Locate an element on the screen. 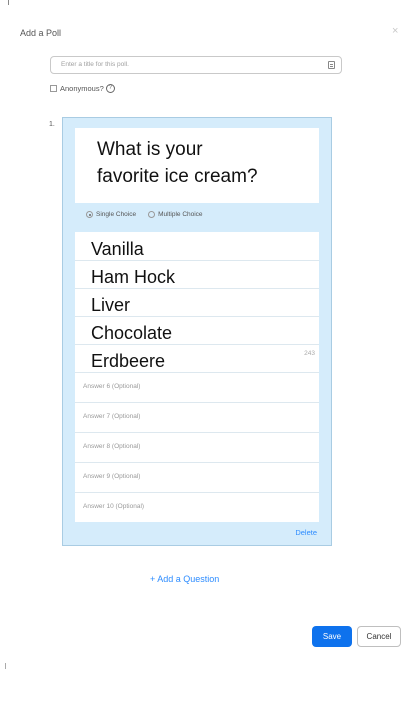 This screenshot has height=715, width=417. answer-field: Answer 7 (Optional) is located at coordinates (197, 418).